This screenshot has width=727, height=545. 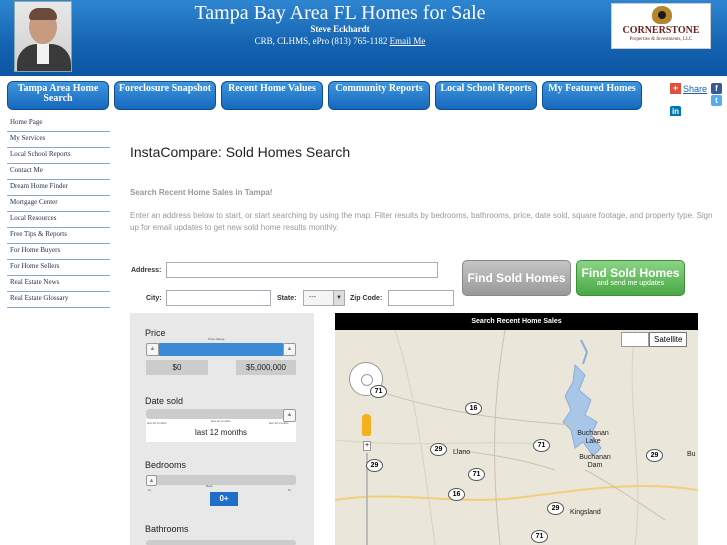 What do you see at coordinates (321, 41) in the screenshot?
I see `contact-phone: CRB, CLHMS, ePro (813) 765-1182` at bounding box center [321, 41].